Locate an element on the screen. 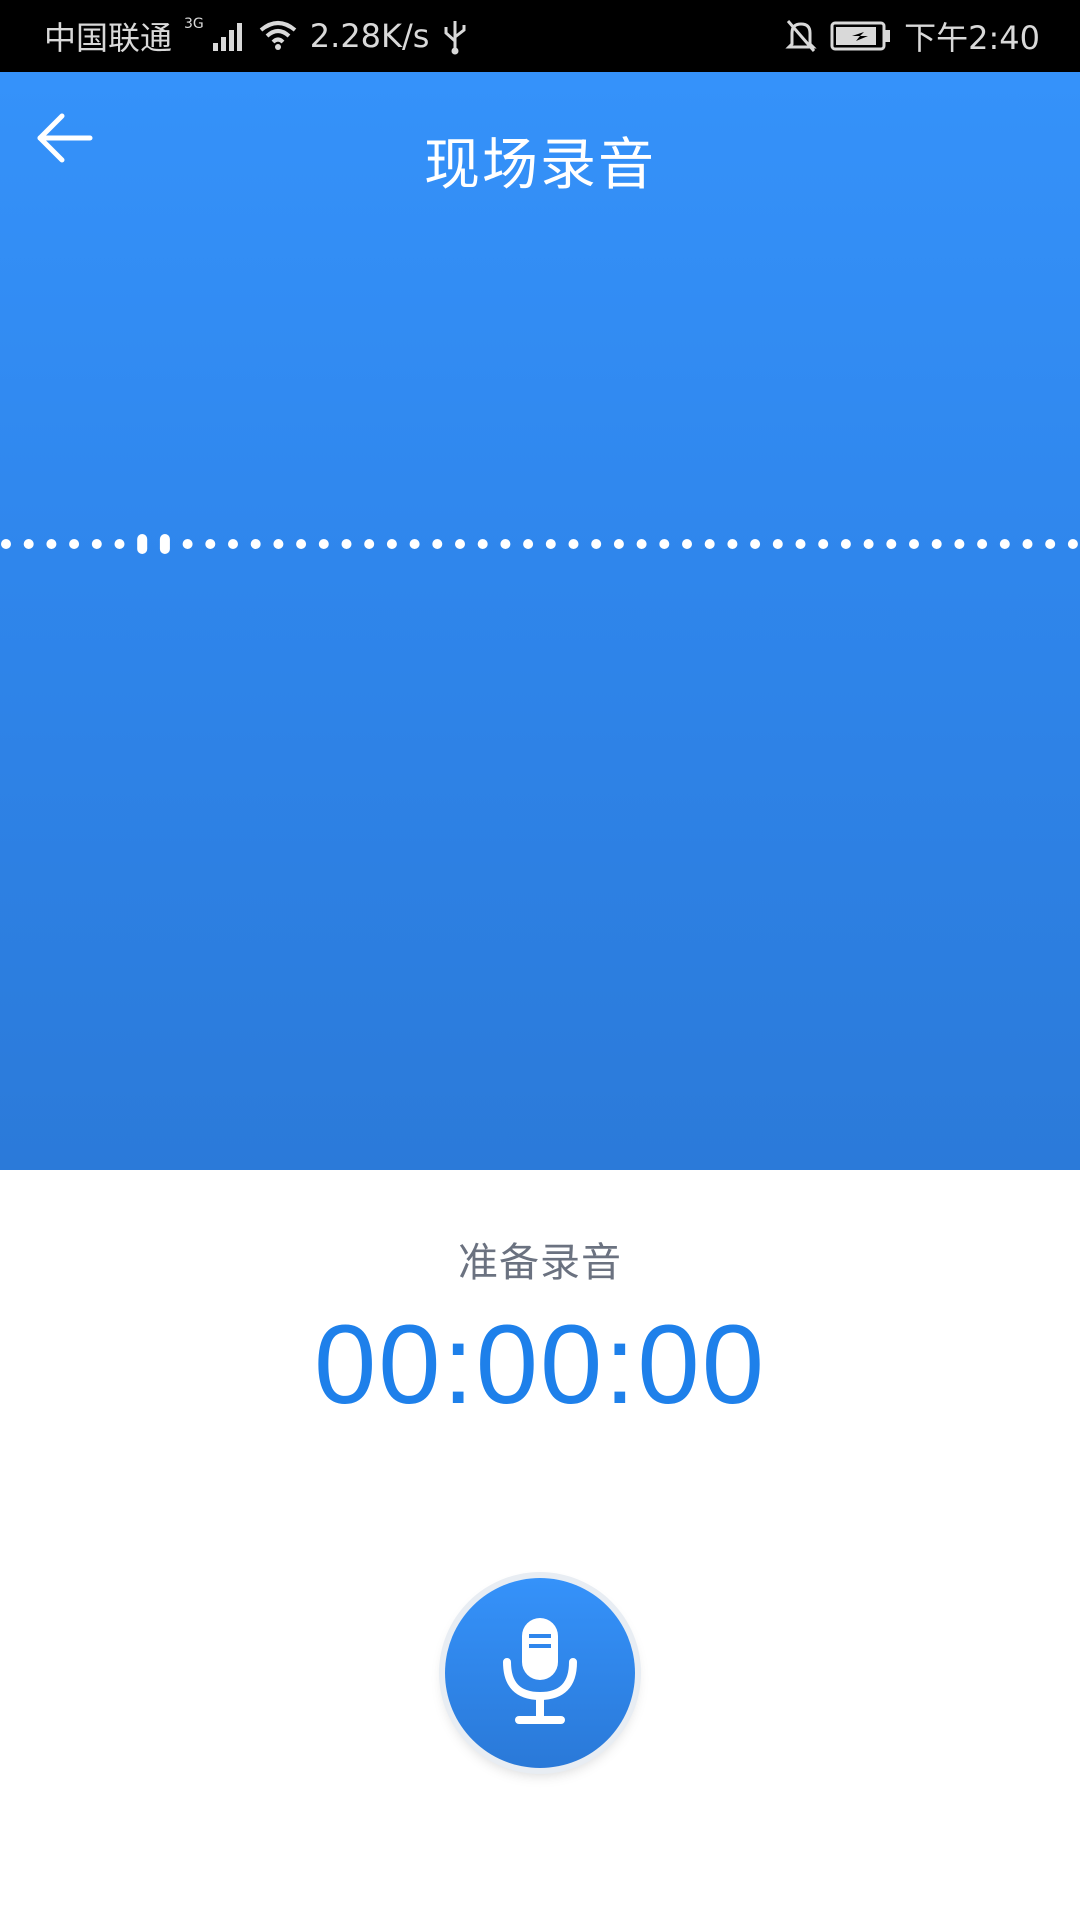 The width and height of the screenshot is (1080, 1920). usb-icon is located at coordinates (455, 36).